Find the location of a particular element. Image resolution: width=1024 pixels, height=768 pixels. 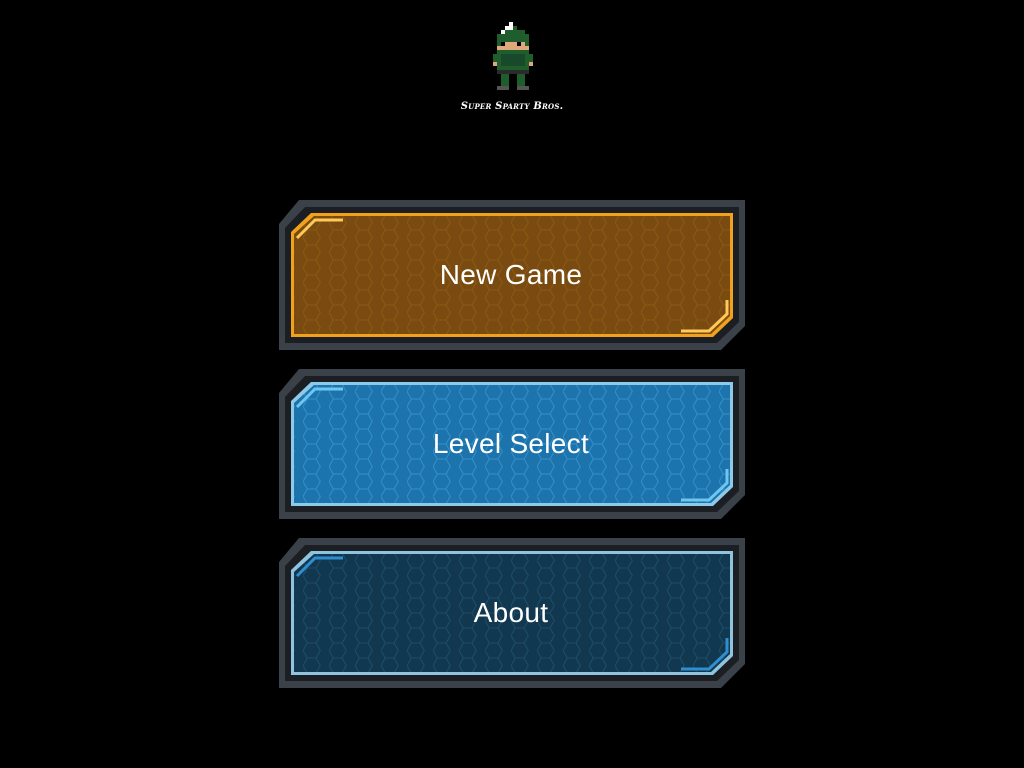

new-game-button: New Game is located at coordinates (512, 275).